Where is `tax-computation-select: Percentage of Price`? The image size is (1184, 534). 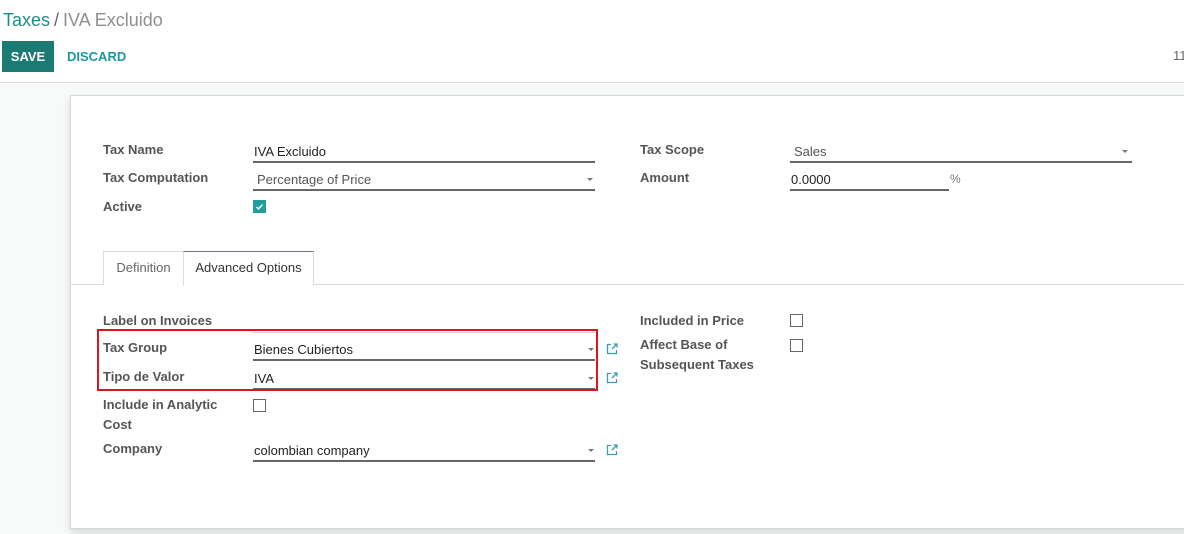
tax-computation-select: Percentage of Price is located at coordinates (424, 179).